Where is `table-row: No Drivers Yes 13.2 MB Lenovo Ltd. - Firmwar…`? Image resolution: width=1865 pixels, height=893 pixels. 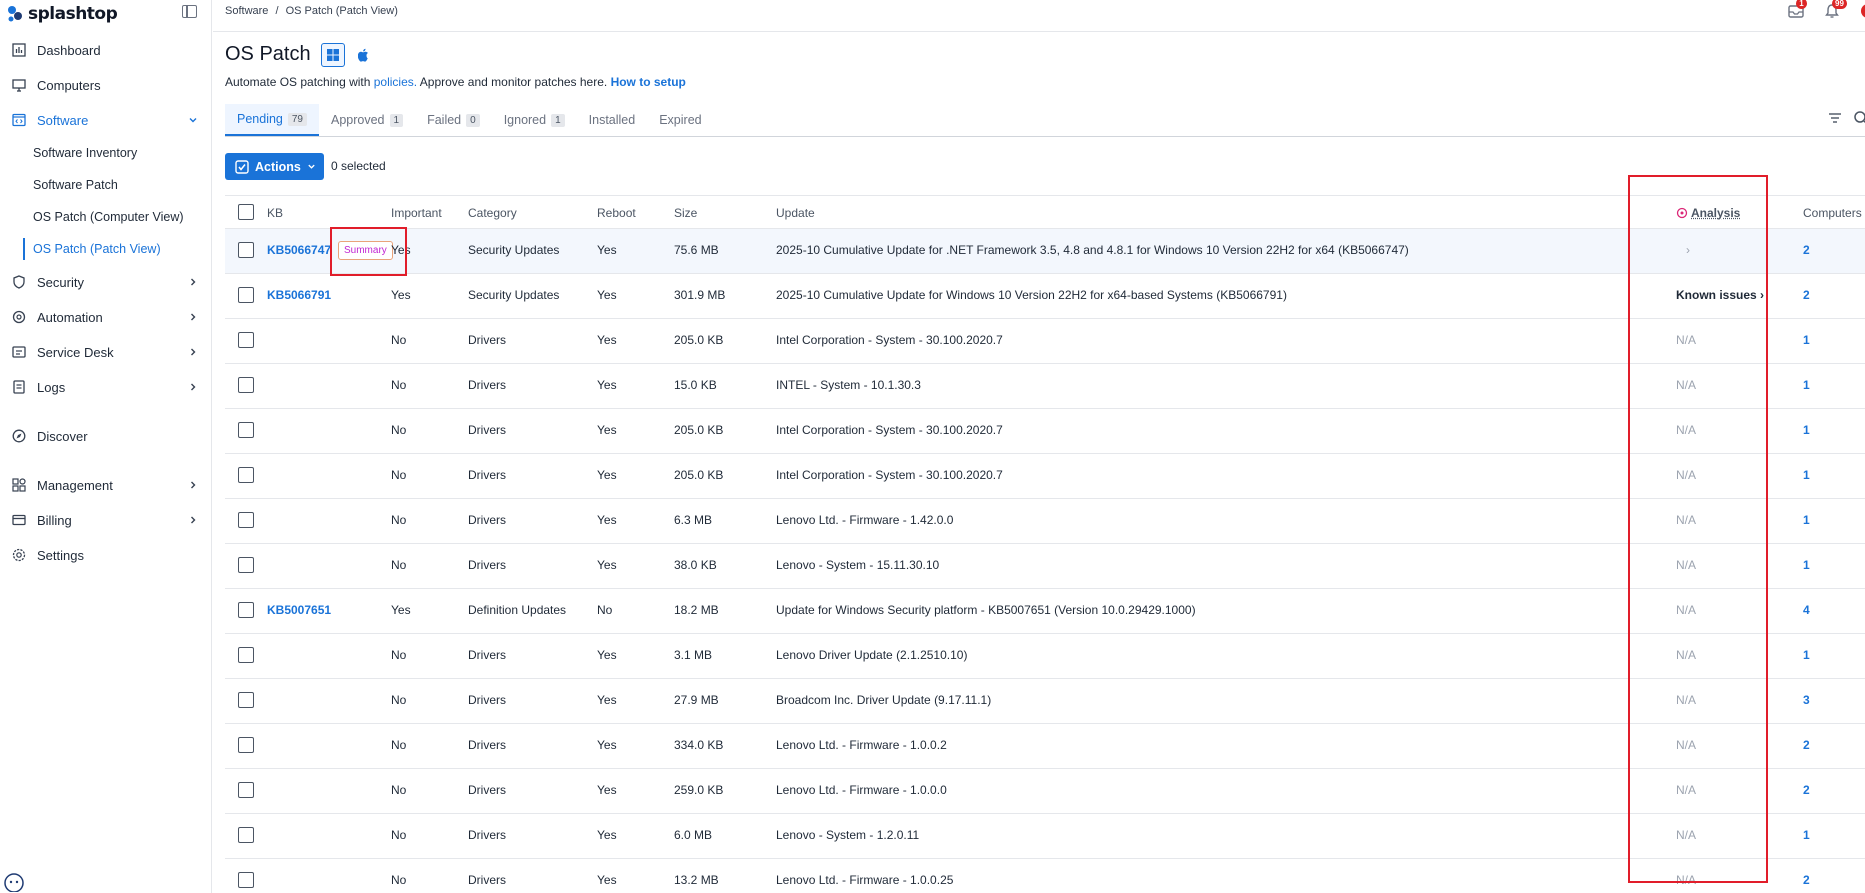
table-row: No Drivers Yes 13.2 MB Lenovo Ltd. - Firmwar… is located at coordinates (1045, 876).